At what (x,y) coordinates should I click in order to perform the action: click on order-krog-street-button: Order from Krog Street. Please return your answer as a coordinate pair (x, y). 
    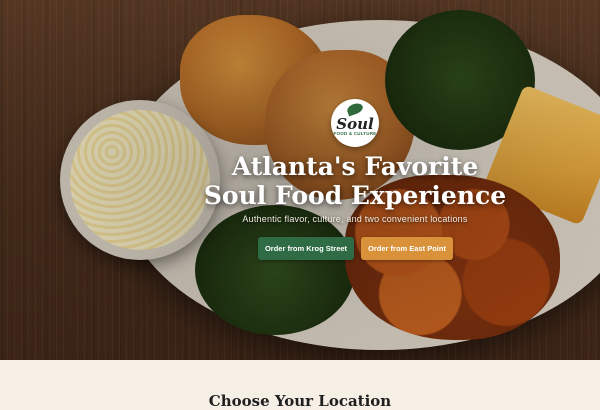
    Looking at the image, I should click on (306, 248).